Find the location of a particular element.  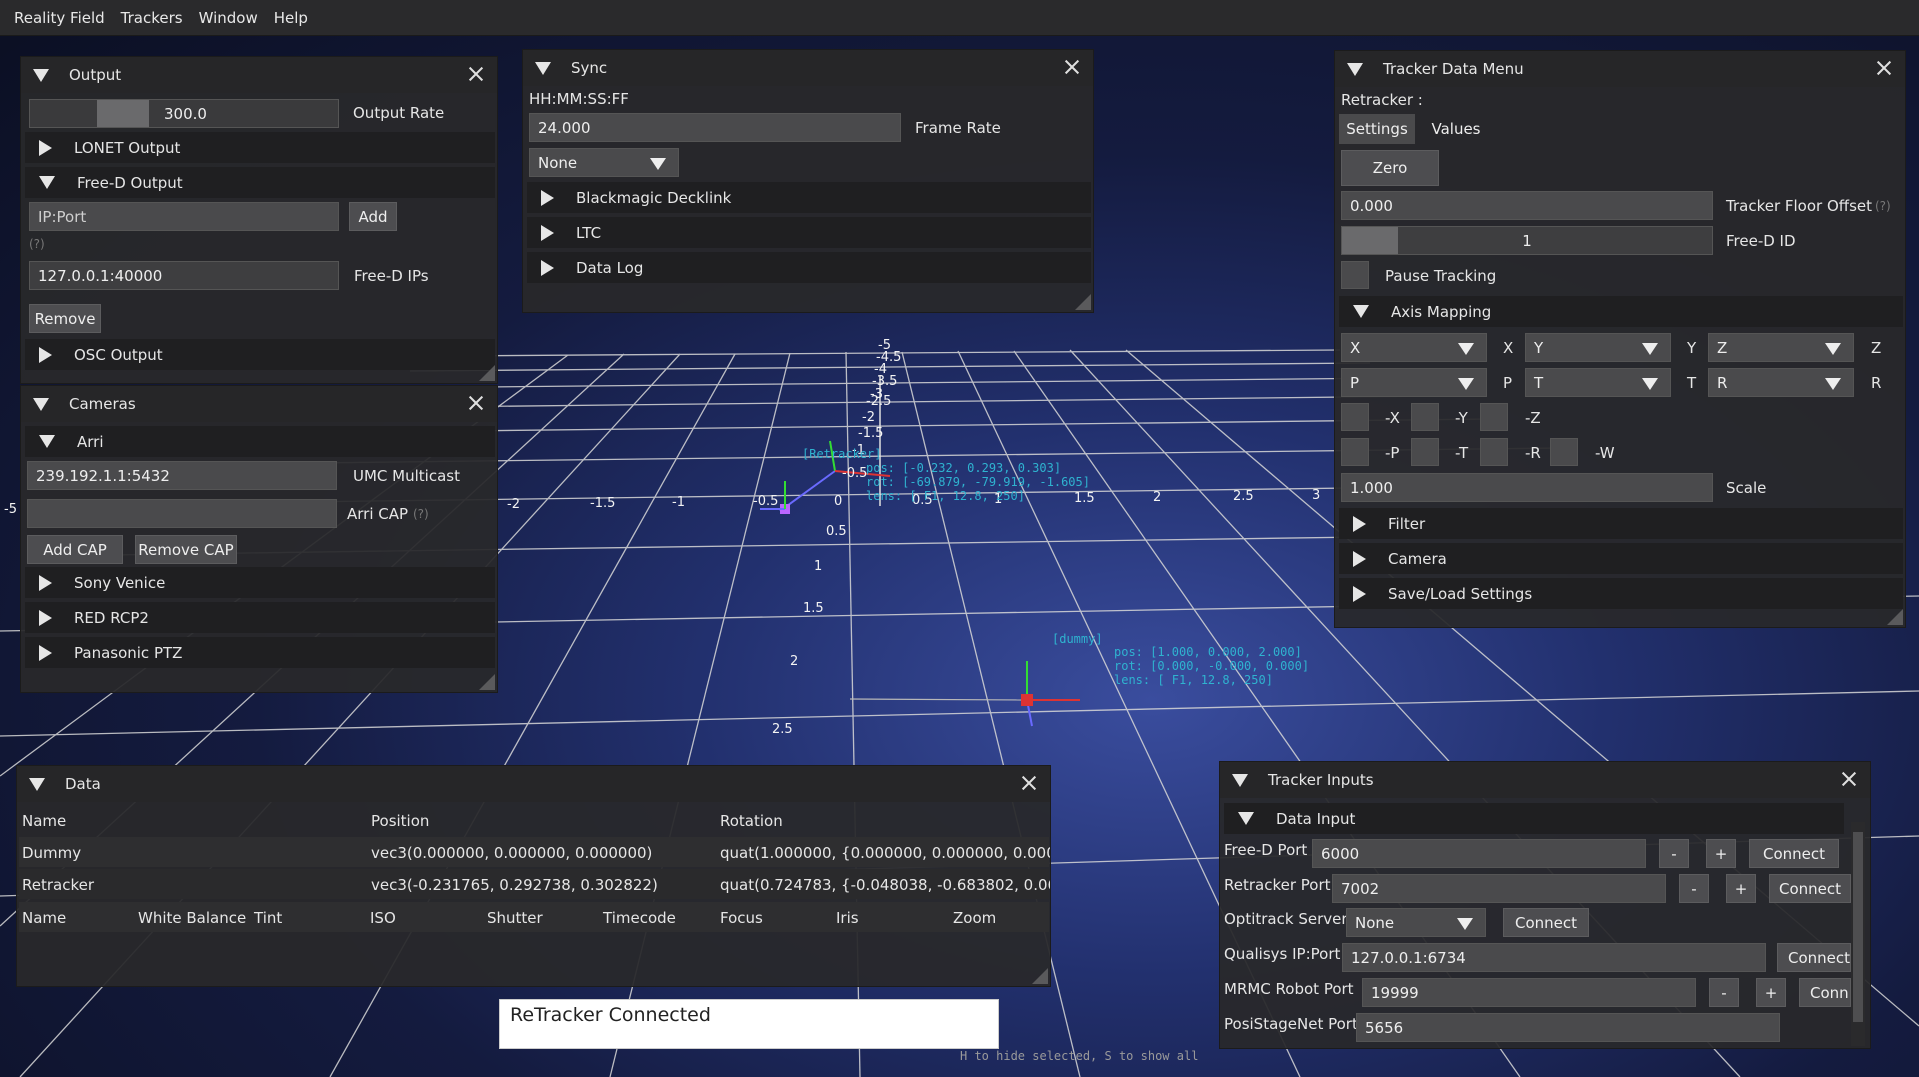

lonet-output-header: LONET Output is located at coordinates (260, 147).